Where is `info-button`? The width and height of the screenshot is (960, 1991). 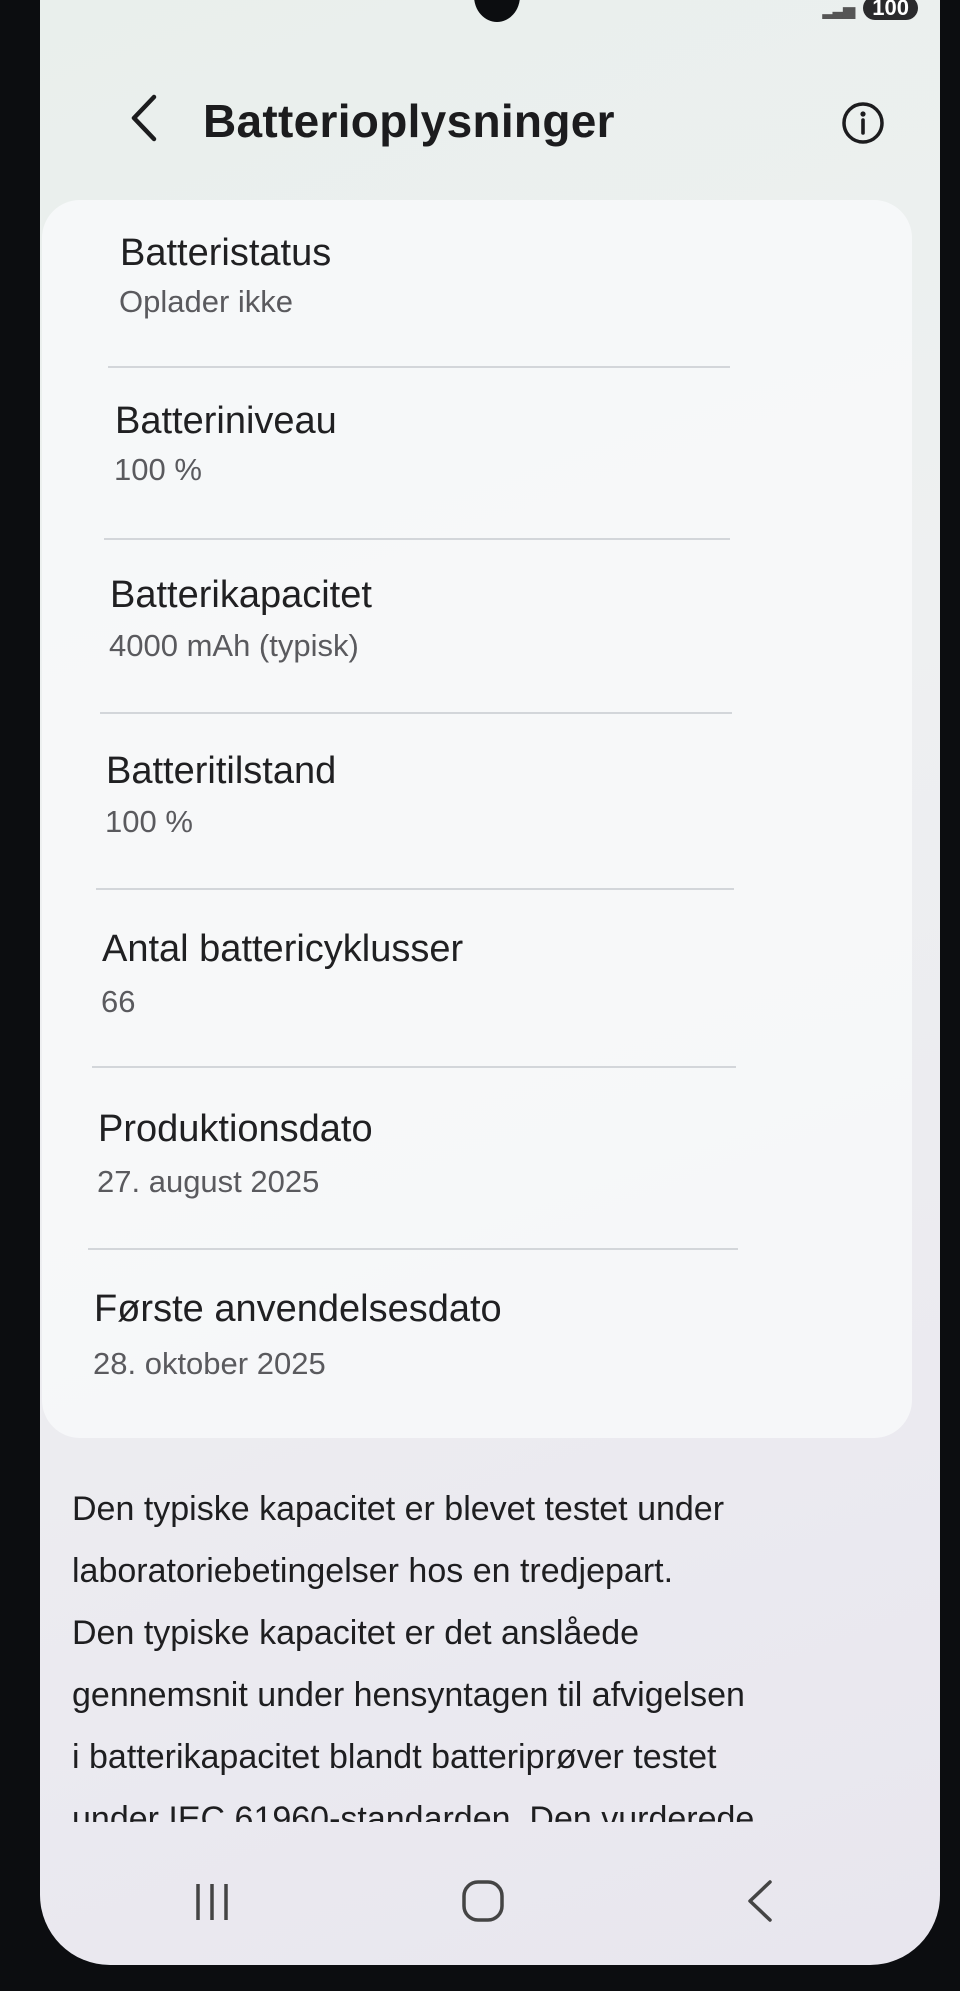 info-button is located at coordinates (863, 123).